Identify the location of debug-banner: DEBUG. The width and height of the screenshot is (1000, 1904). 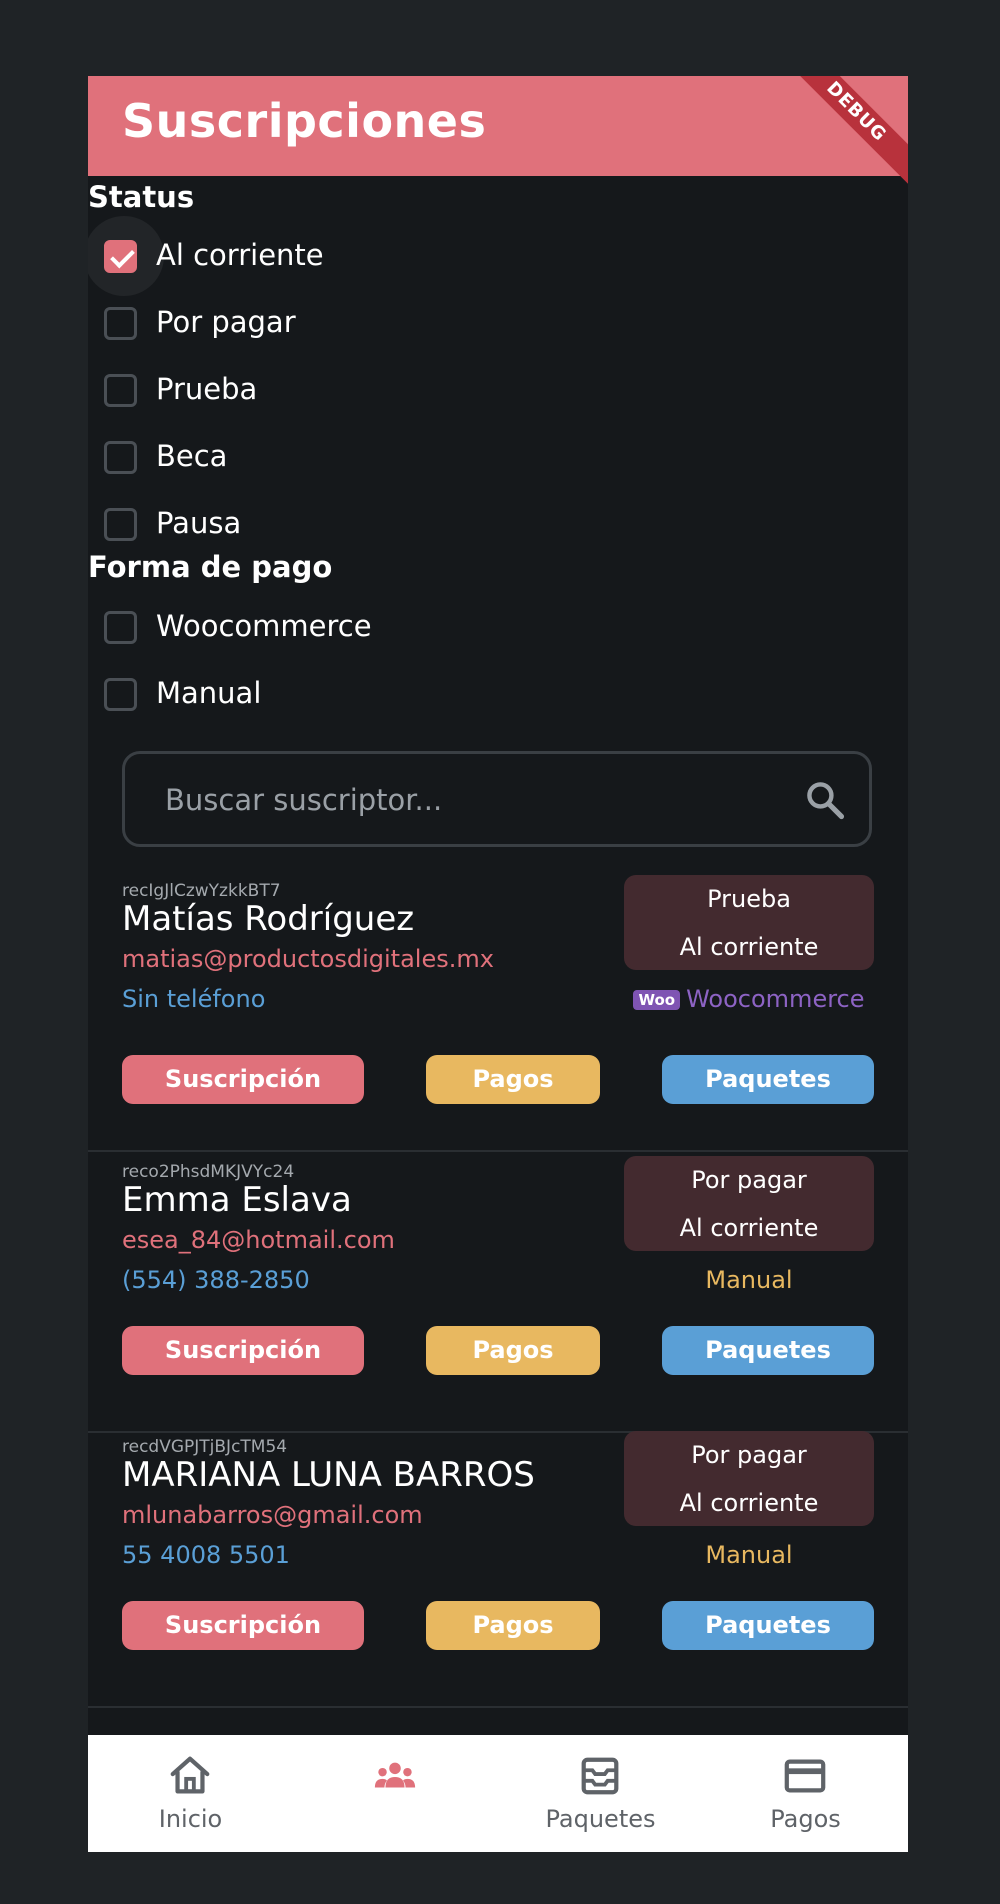
(841, 134).